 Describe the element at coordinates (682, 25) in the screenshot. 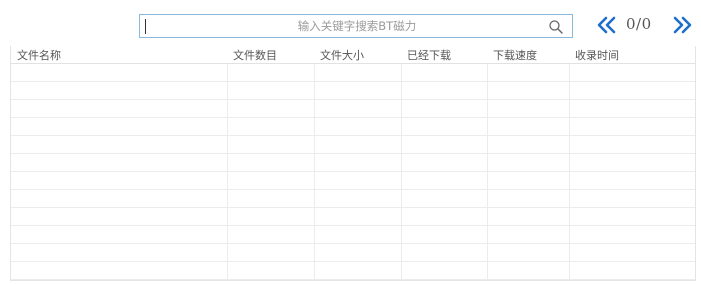

I see `double-chevron-right-icon` at that location.